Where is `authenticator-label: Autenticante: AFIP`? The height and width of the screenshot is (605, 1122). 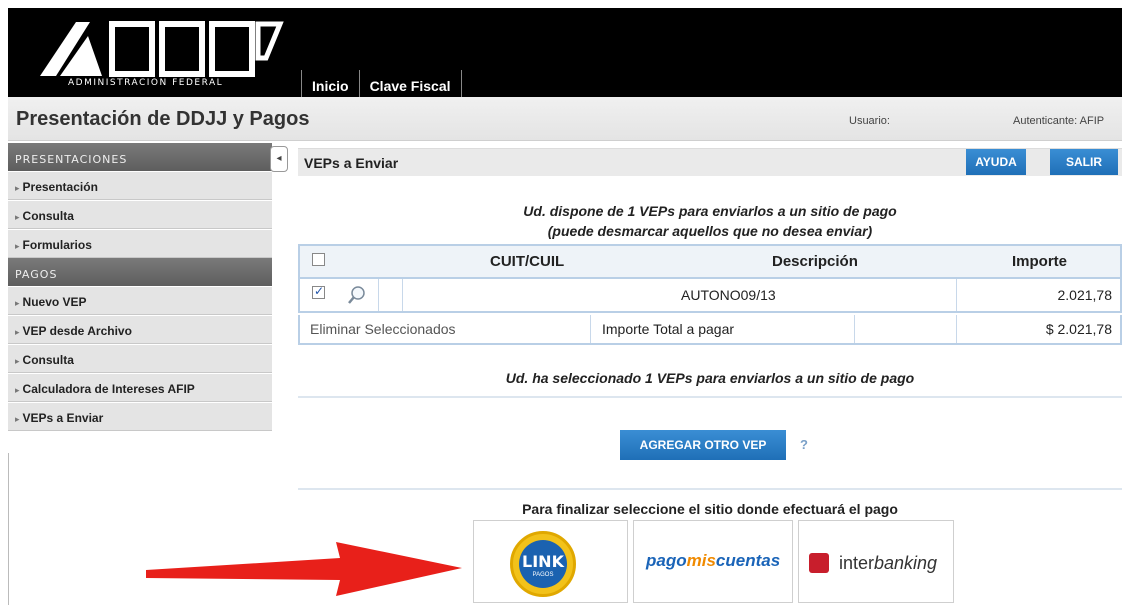
authenticator-label: Autenticante: AFIP is located at coordinates (1059, 121).